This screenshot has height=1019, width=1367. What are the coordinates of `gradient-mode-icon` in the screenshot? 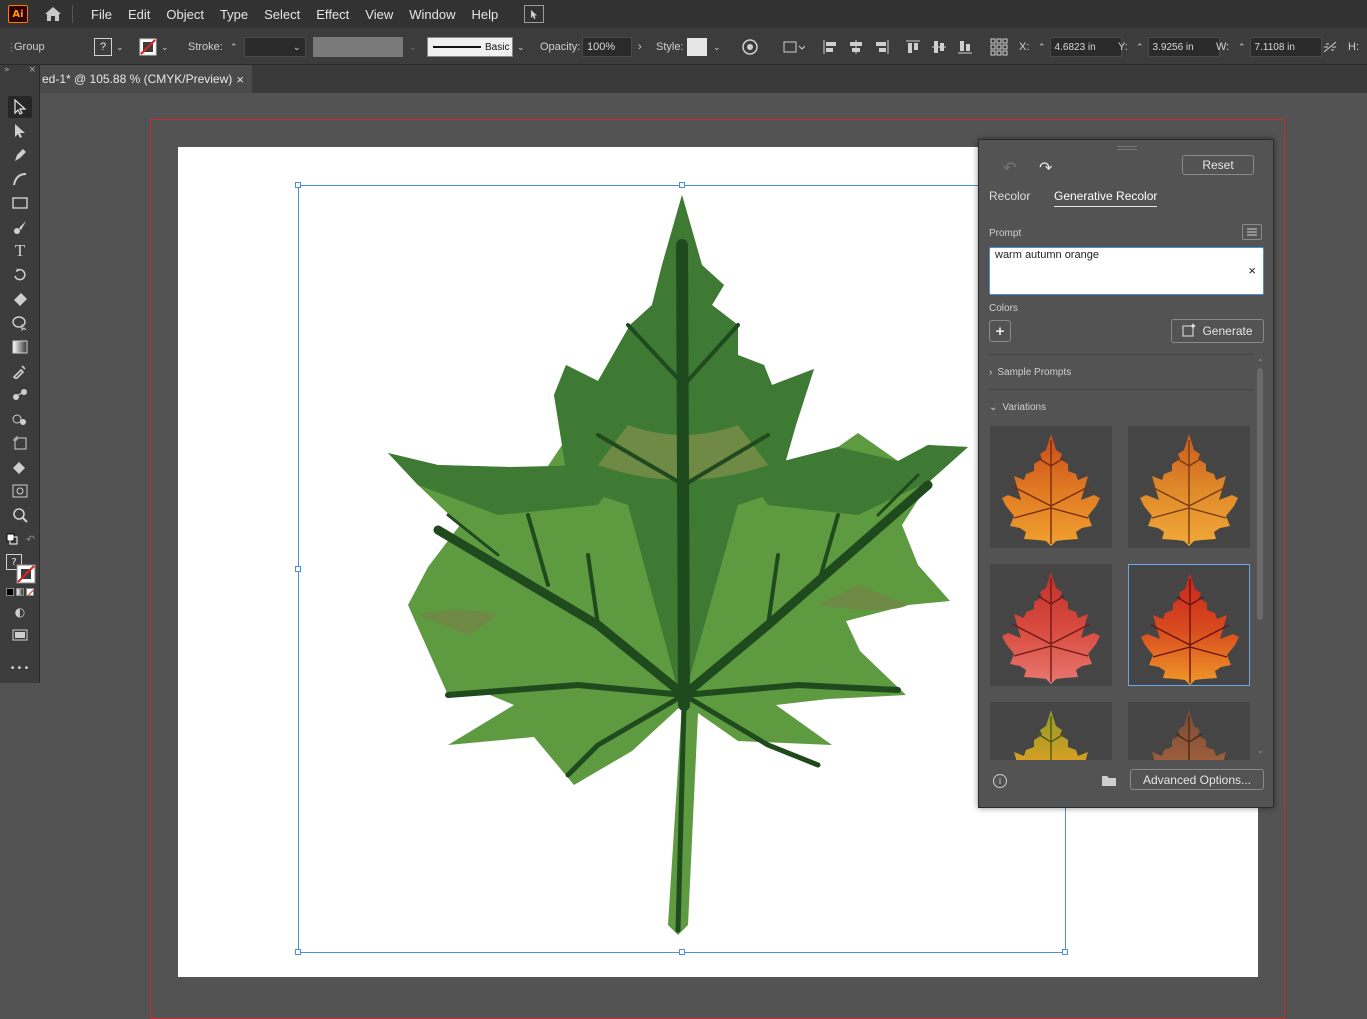 It's located at (20, 592).